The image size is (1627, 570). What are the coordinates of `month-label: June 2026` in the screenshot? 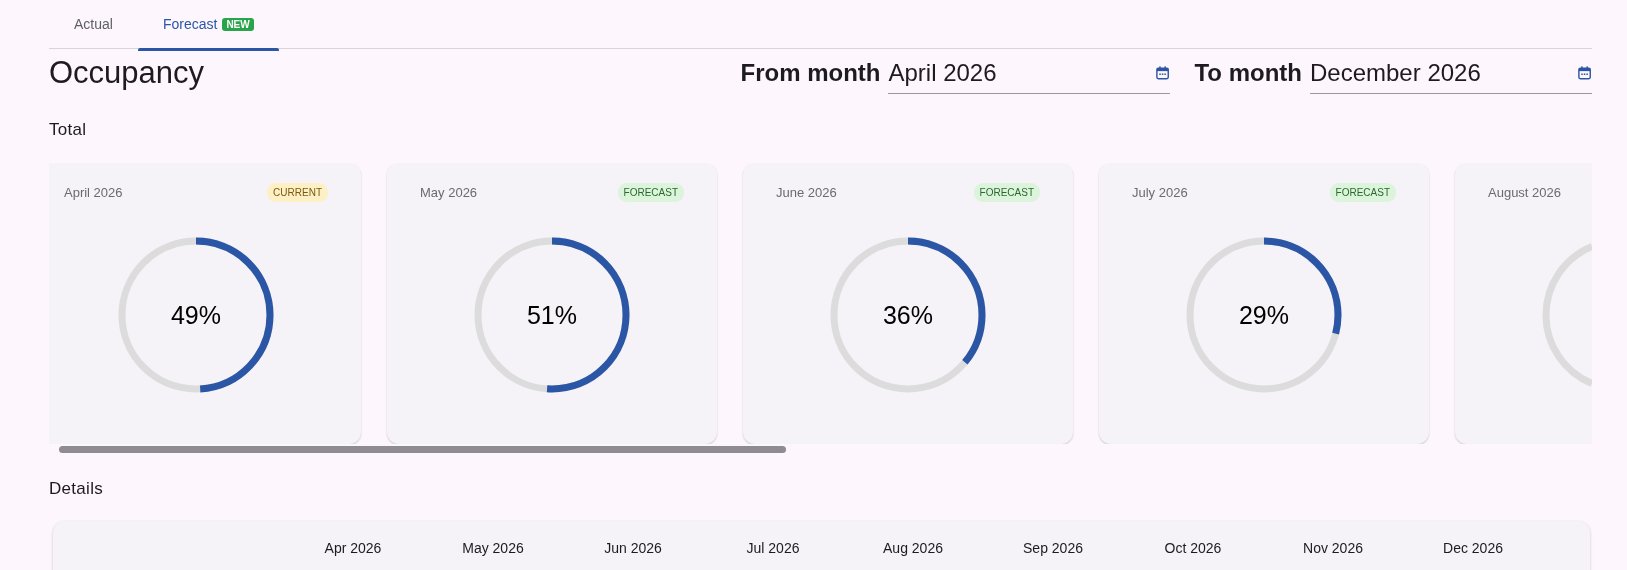 It's located at (806, 192).